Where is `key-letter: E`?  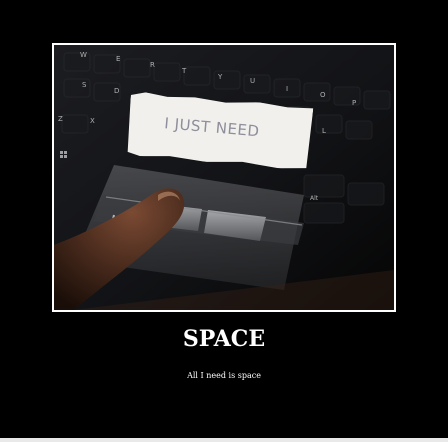
key-letter: E is located at coordinates (118, 59).